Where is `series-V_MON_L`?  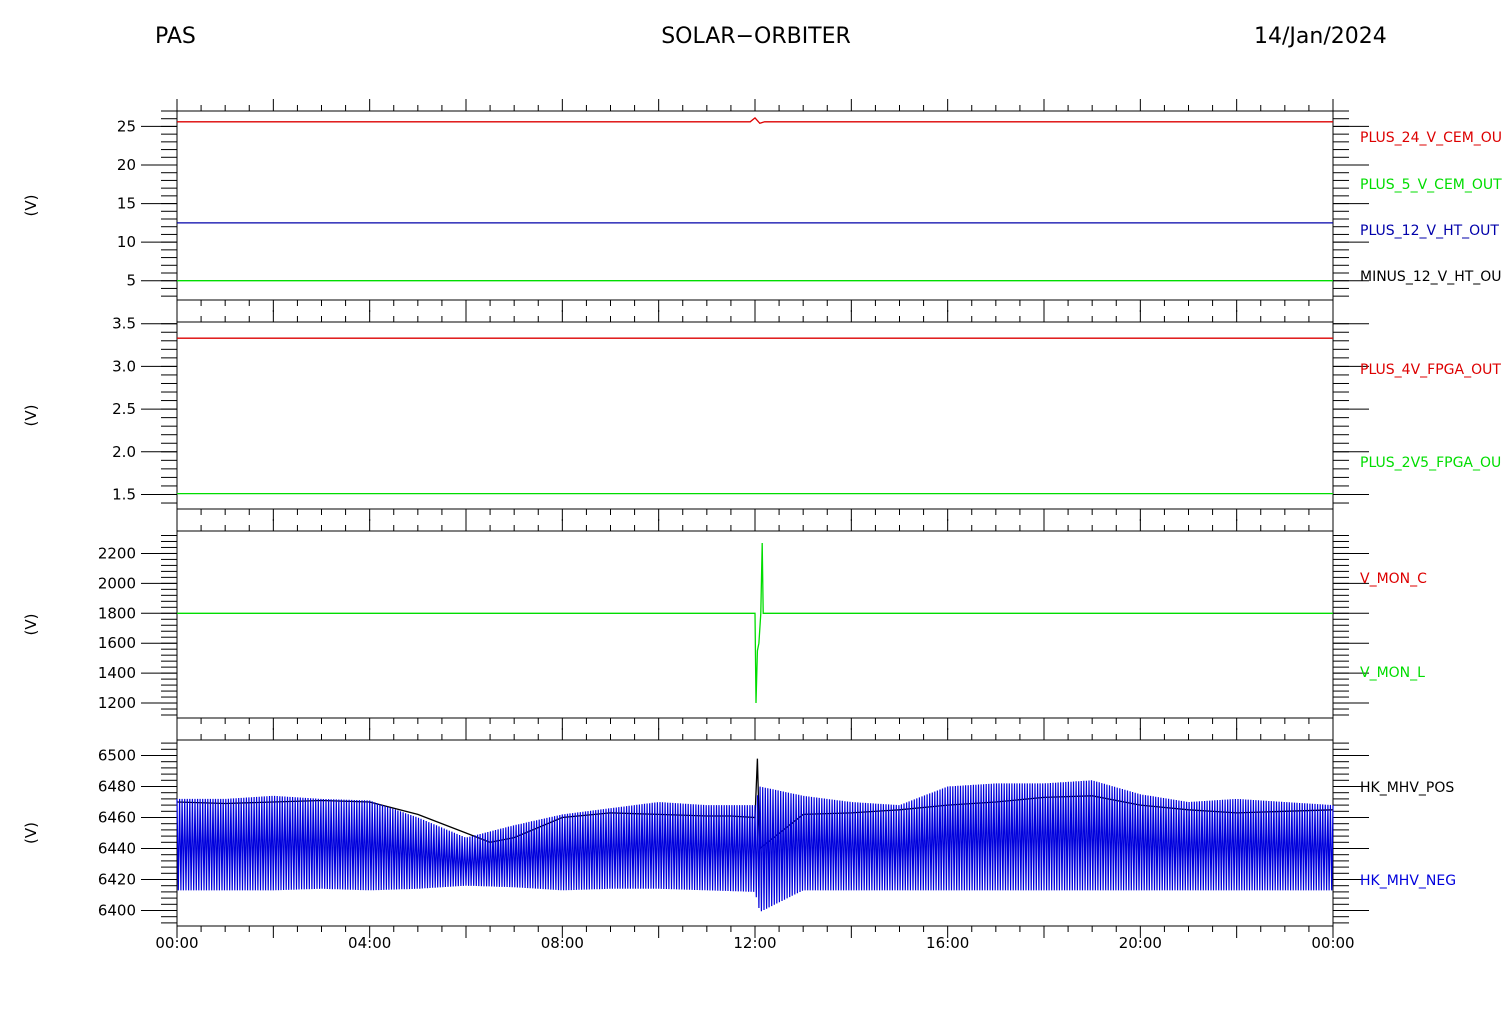
series-V_MON_L is located at coordinates (755, 623).